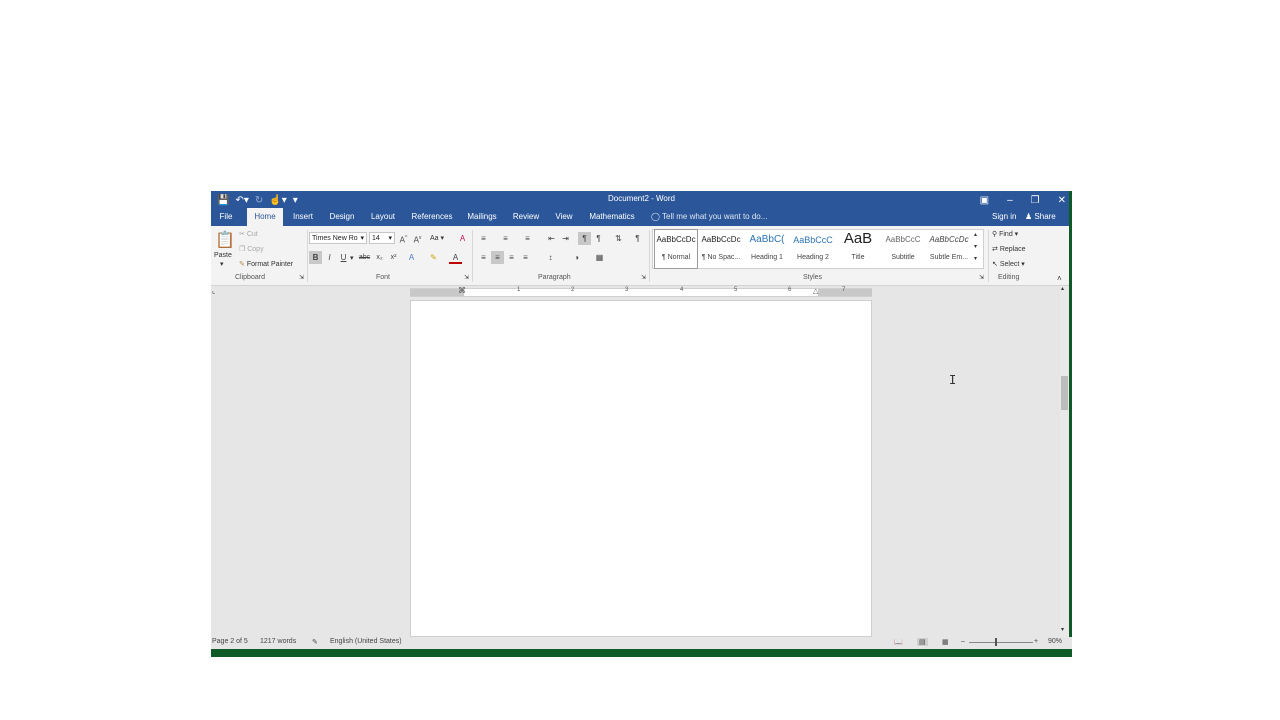 This screenshot has width=1280, height=720. Describe the element at coordinates (1029, 216) in the screenshot. I see `person-icon: ♟` at that location.